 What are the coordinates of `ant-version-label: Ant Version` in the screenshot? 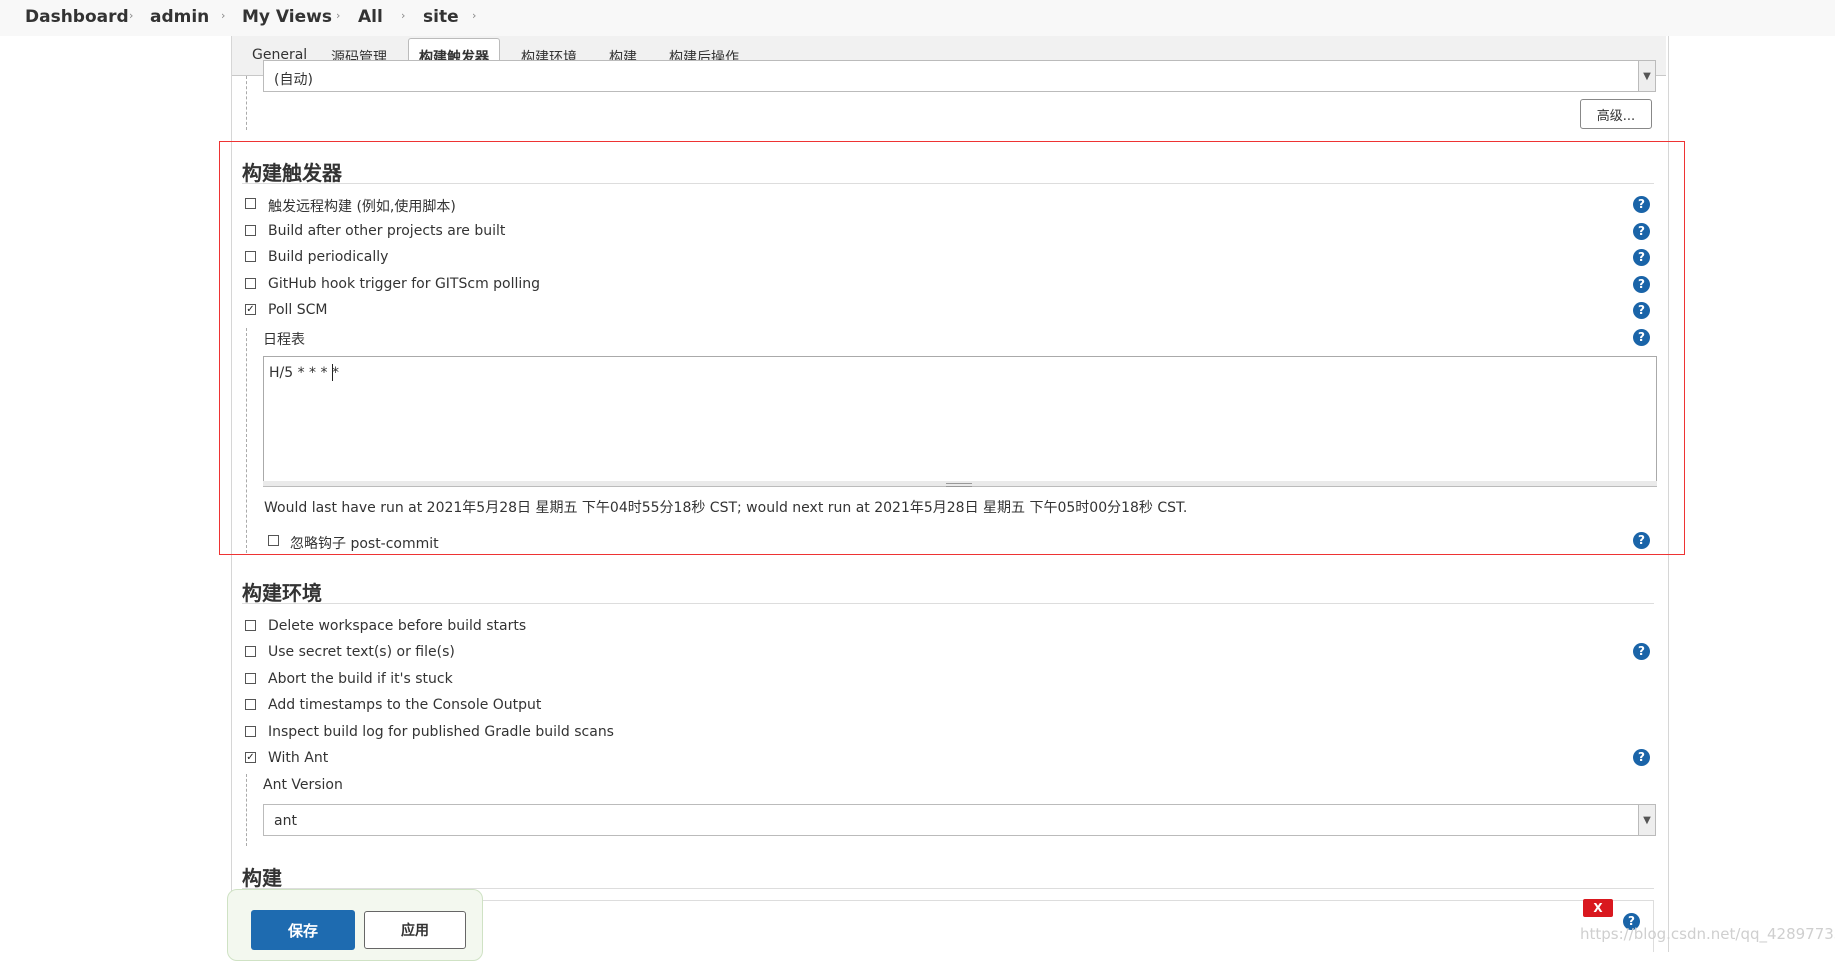 It's located at (303, 785).